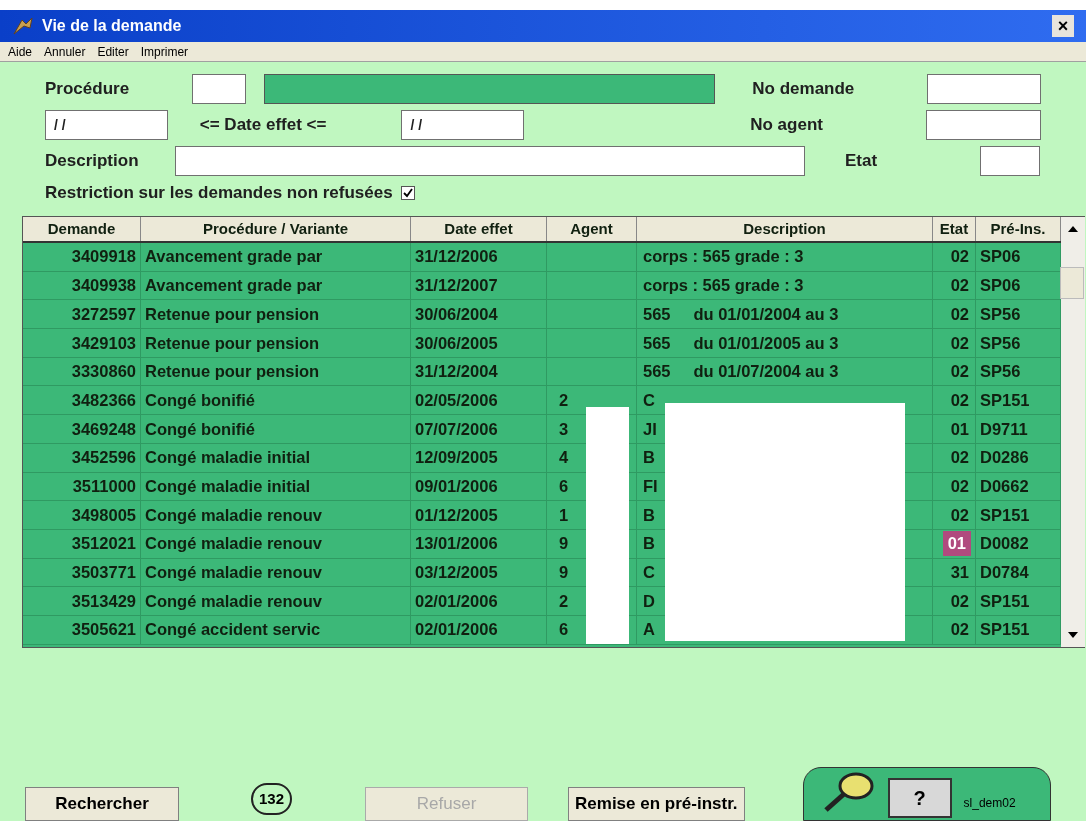 Image resolution: width=1086 pixels, height=821 pixels. What do you see at coordinates (272, 798) in the screenshot?
I see `result-count: 132` at bounding box center [272, 798].